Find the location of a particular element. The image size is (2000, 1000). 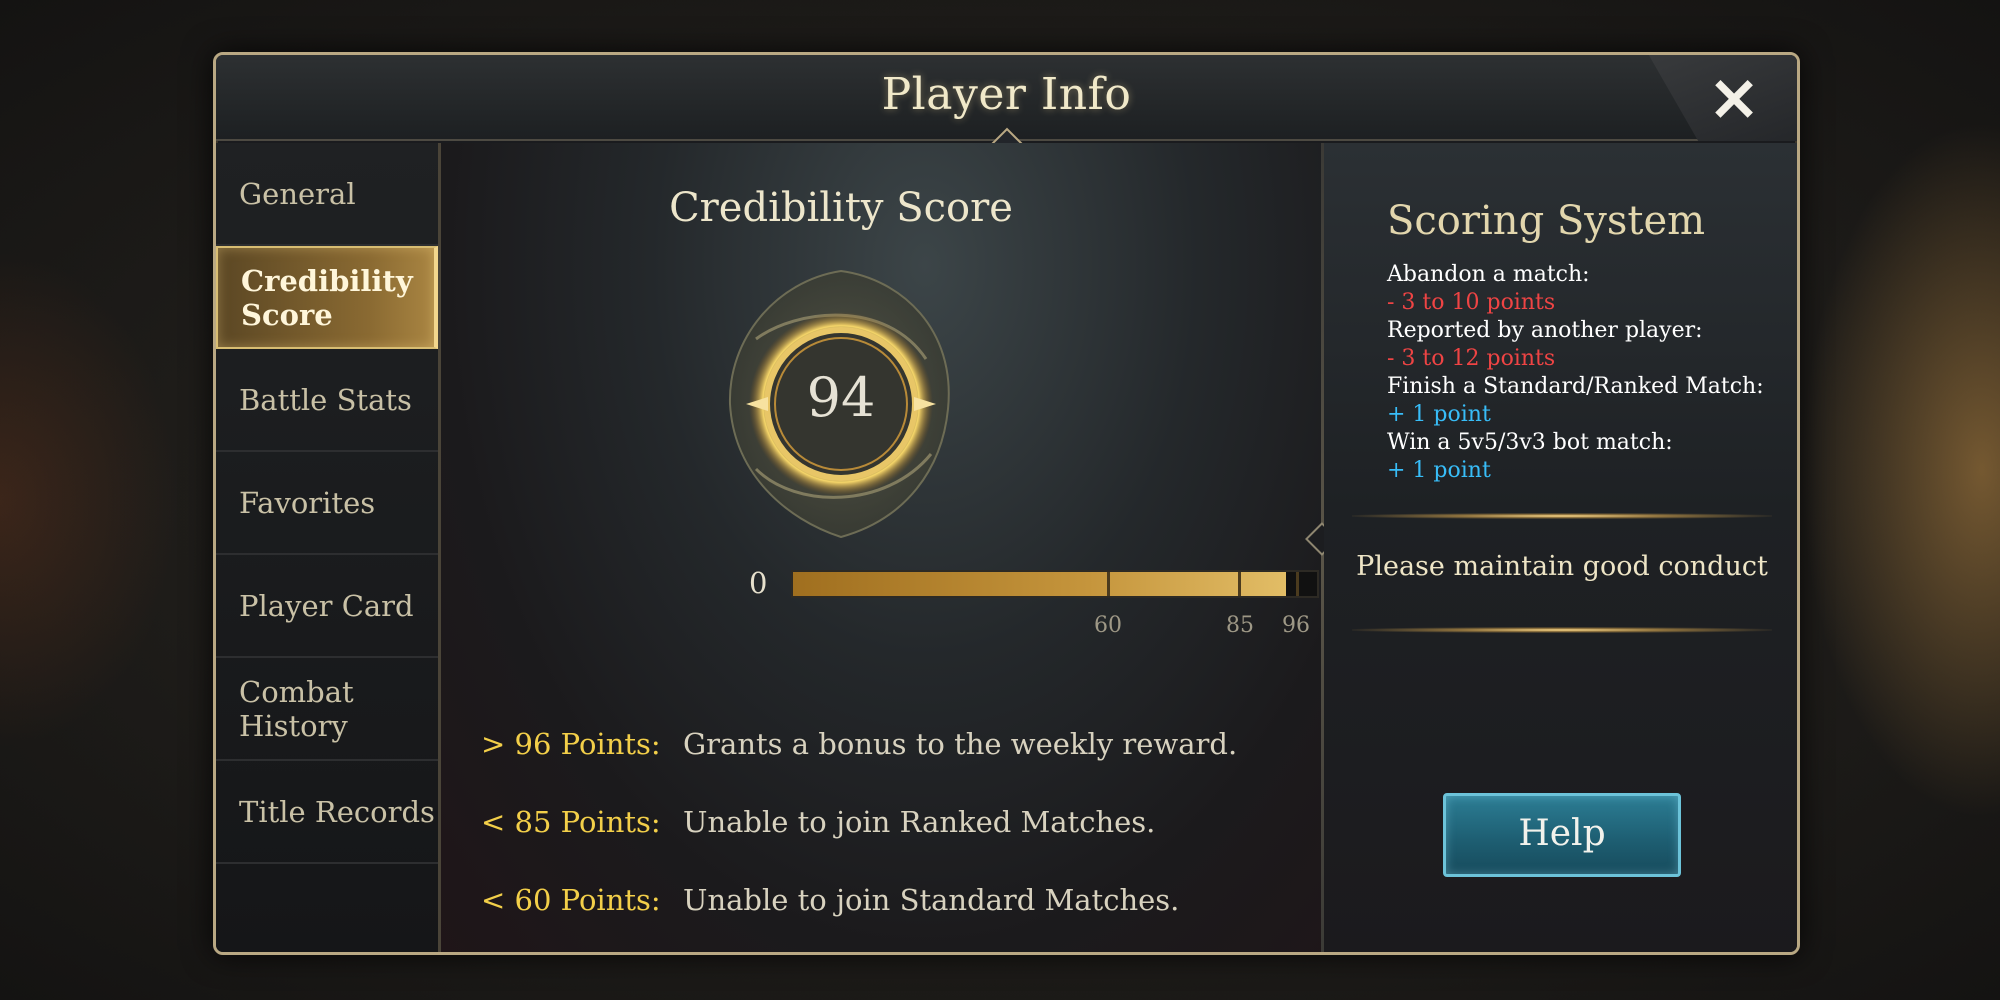

rule-threshold: > 96 Points: is located at coordinates (571, 744).